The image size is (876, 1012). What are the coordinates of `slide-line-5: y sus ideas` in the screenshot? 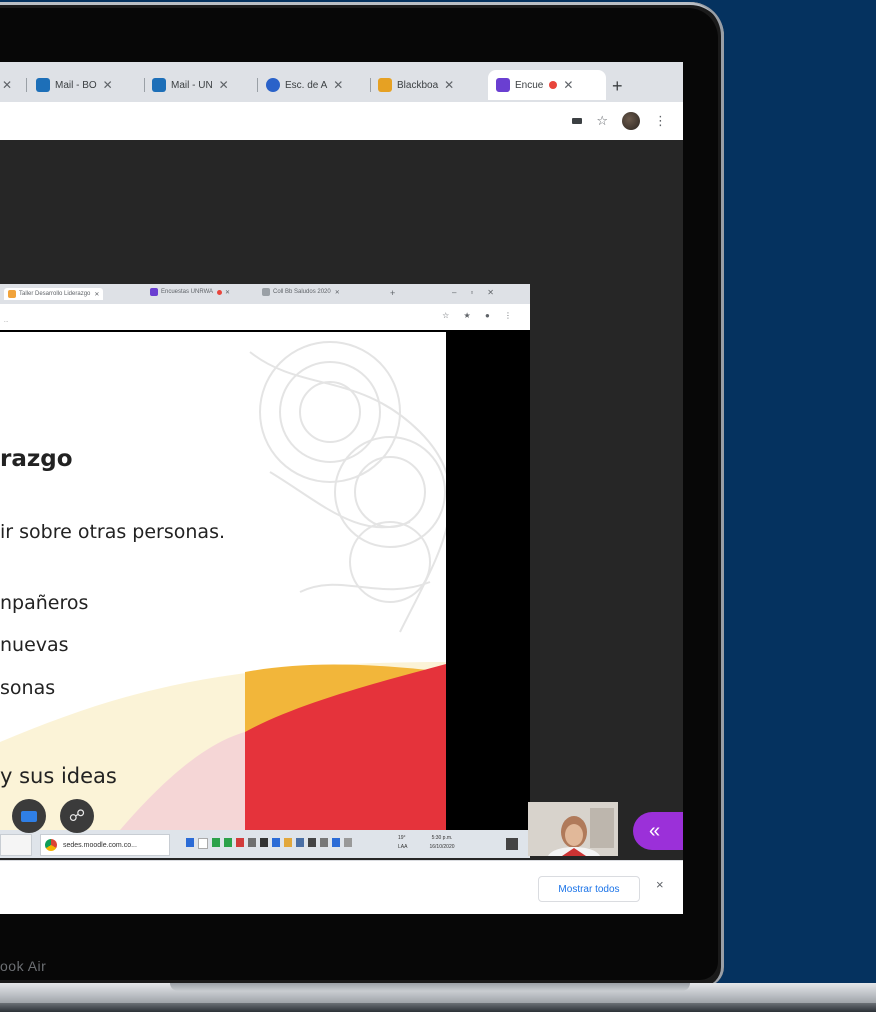 It's located at (58, 776).